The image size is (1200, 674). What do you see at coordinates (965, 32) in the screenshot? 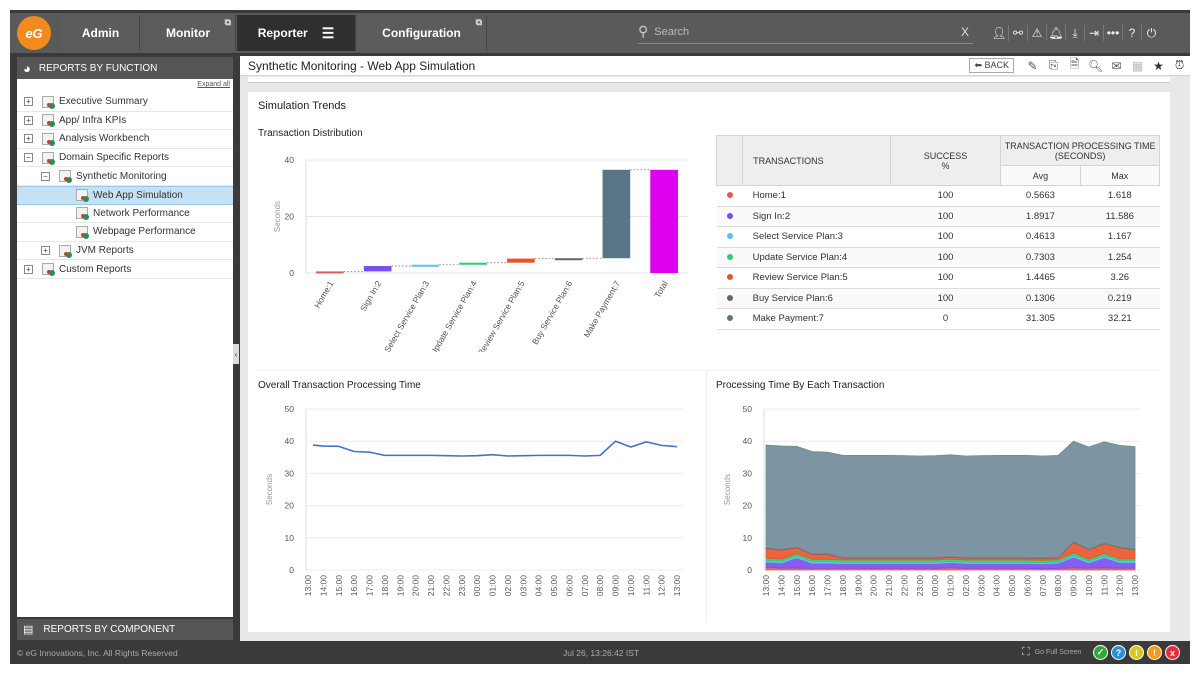
I see `clear-search-button: X` at bounding box center [965, 32].